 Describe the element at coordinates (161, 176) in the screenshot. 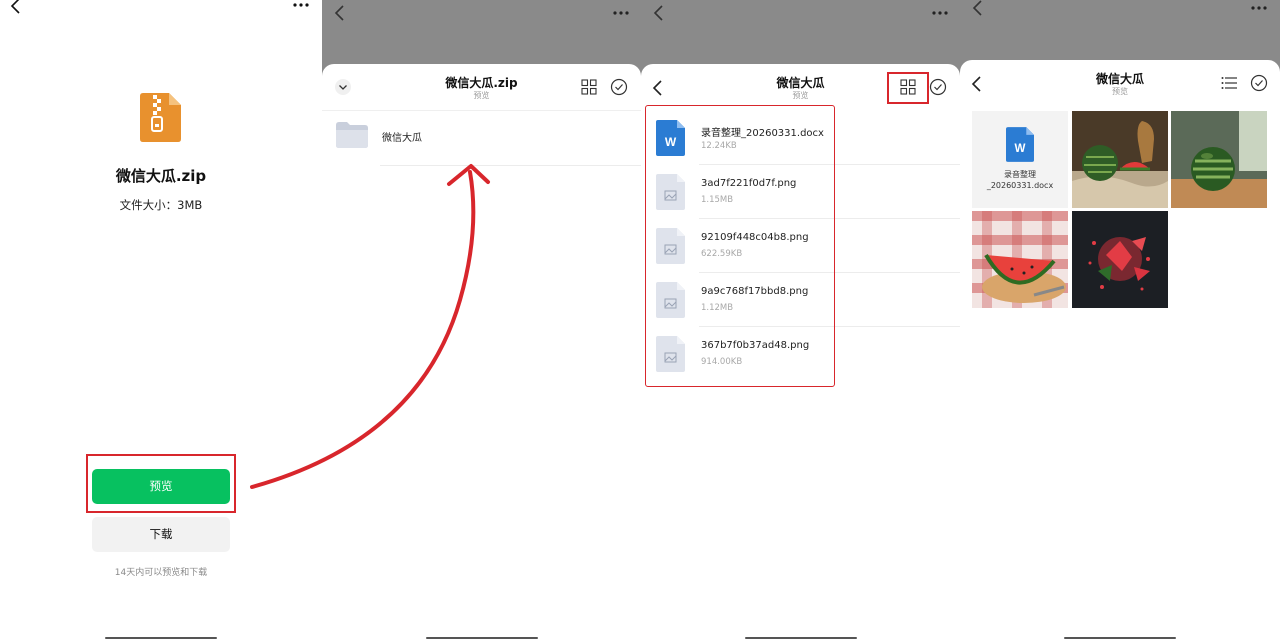

I see `file-name: 微信大瓜.zip` at that location.